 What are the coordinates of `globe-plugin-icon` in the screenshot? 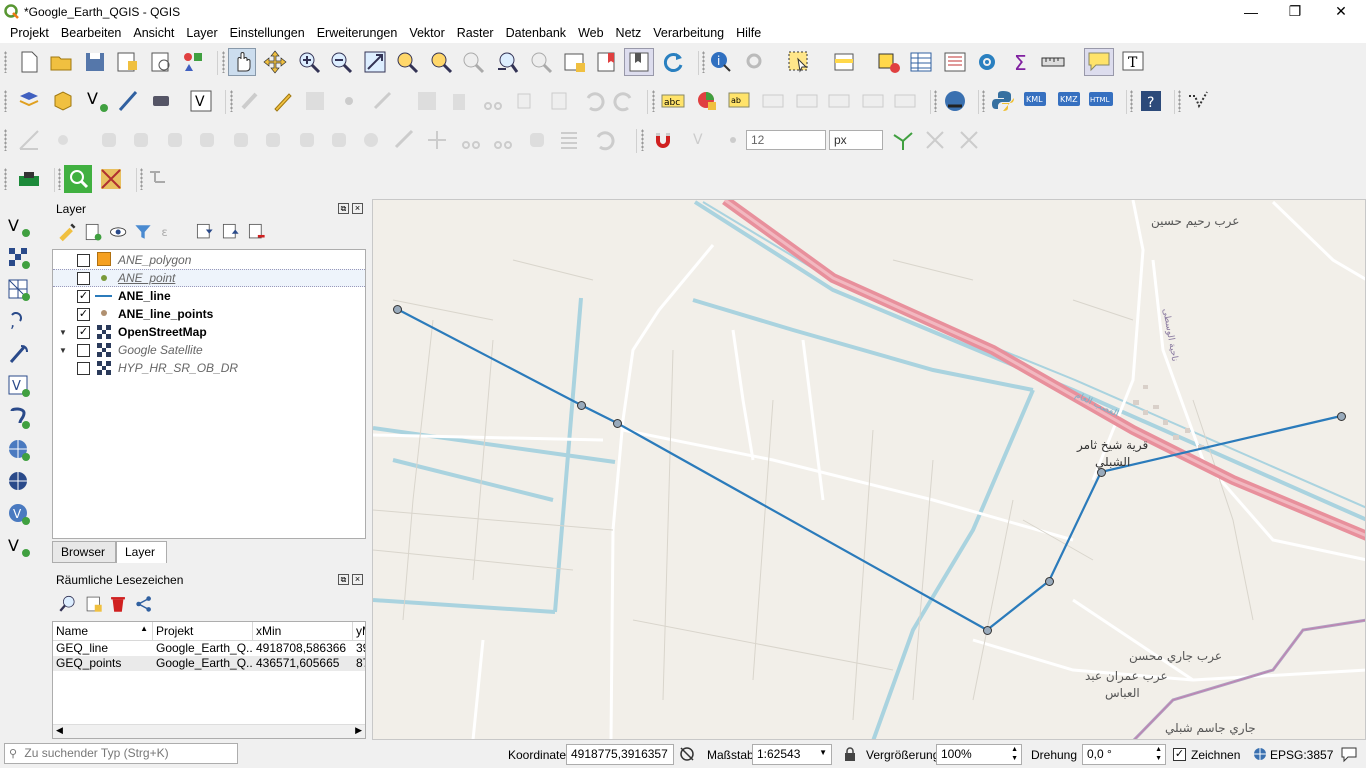 It's located at (955, 101).